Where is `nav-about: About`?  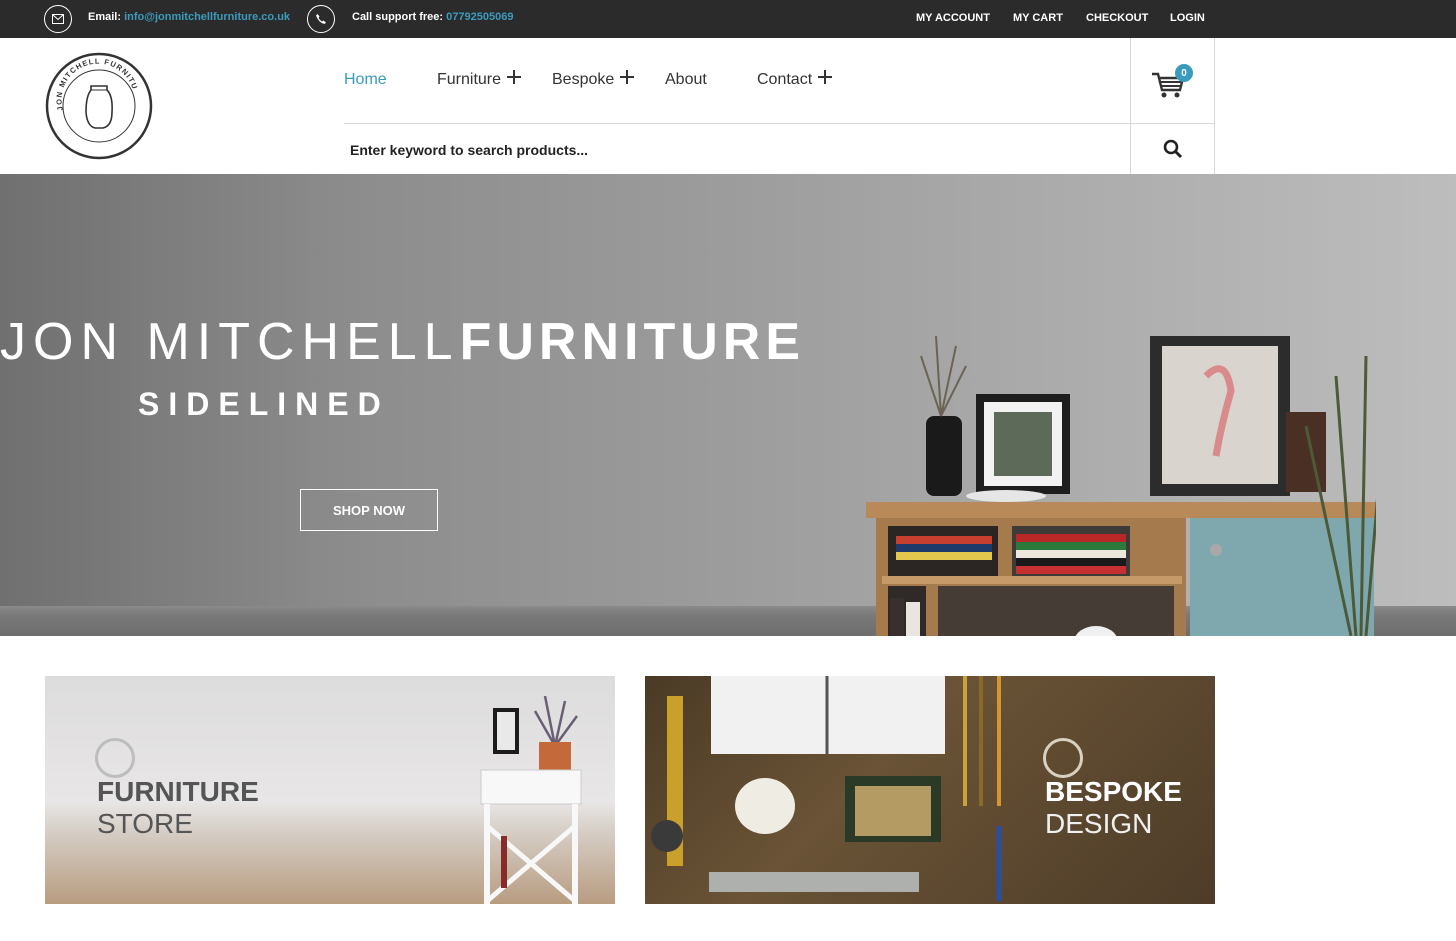
nav-about: About is located at coordinates (686, 80).